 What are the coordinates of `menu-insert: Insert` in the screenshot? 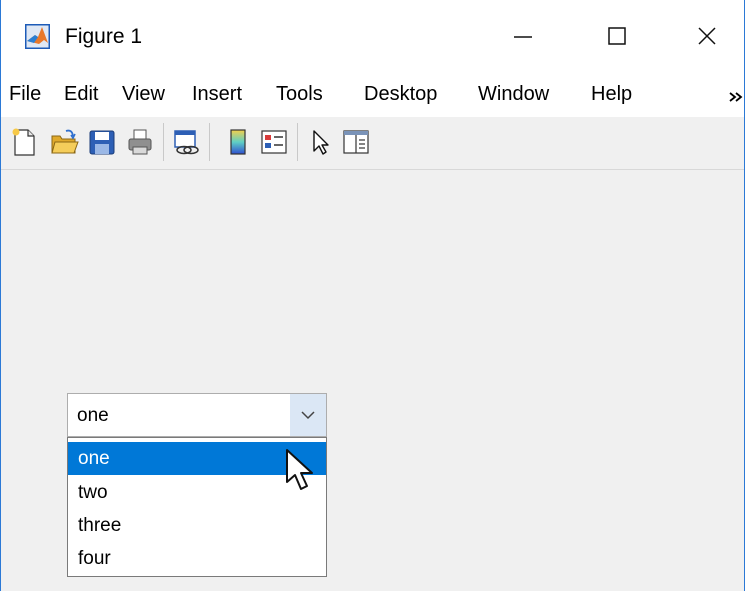 It's located at (217, 94).